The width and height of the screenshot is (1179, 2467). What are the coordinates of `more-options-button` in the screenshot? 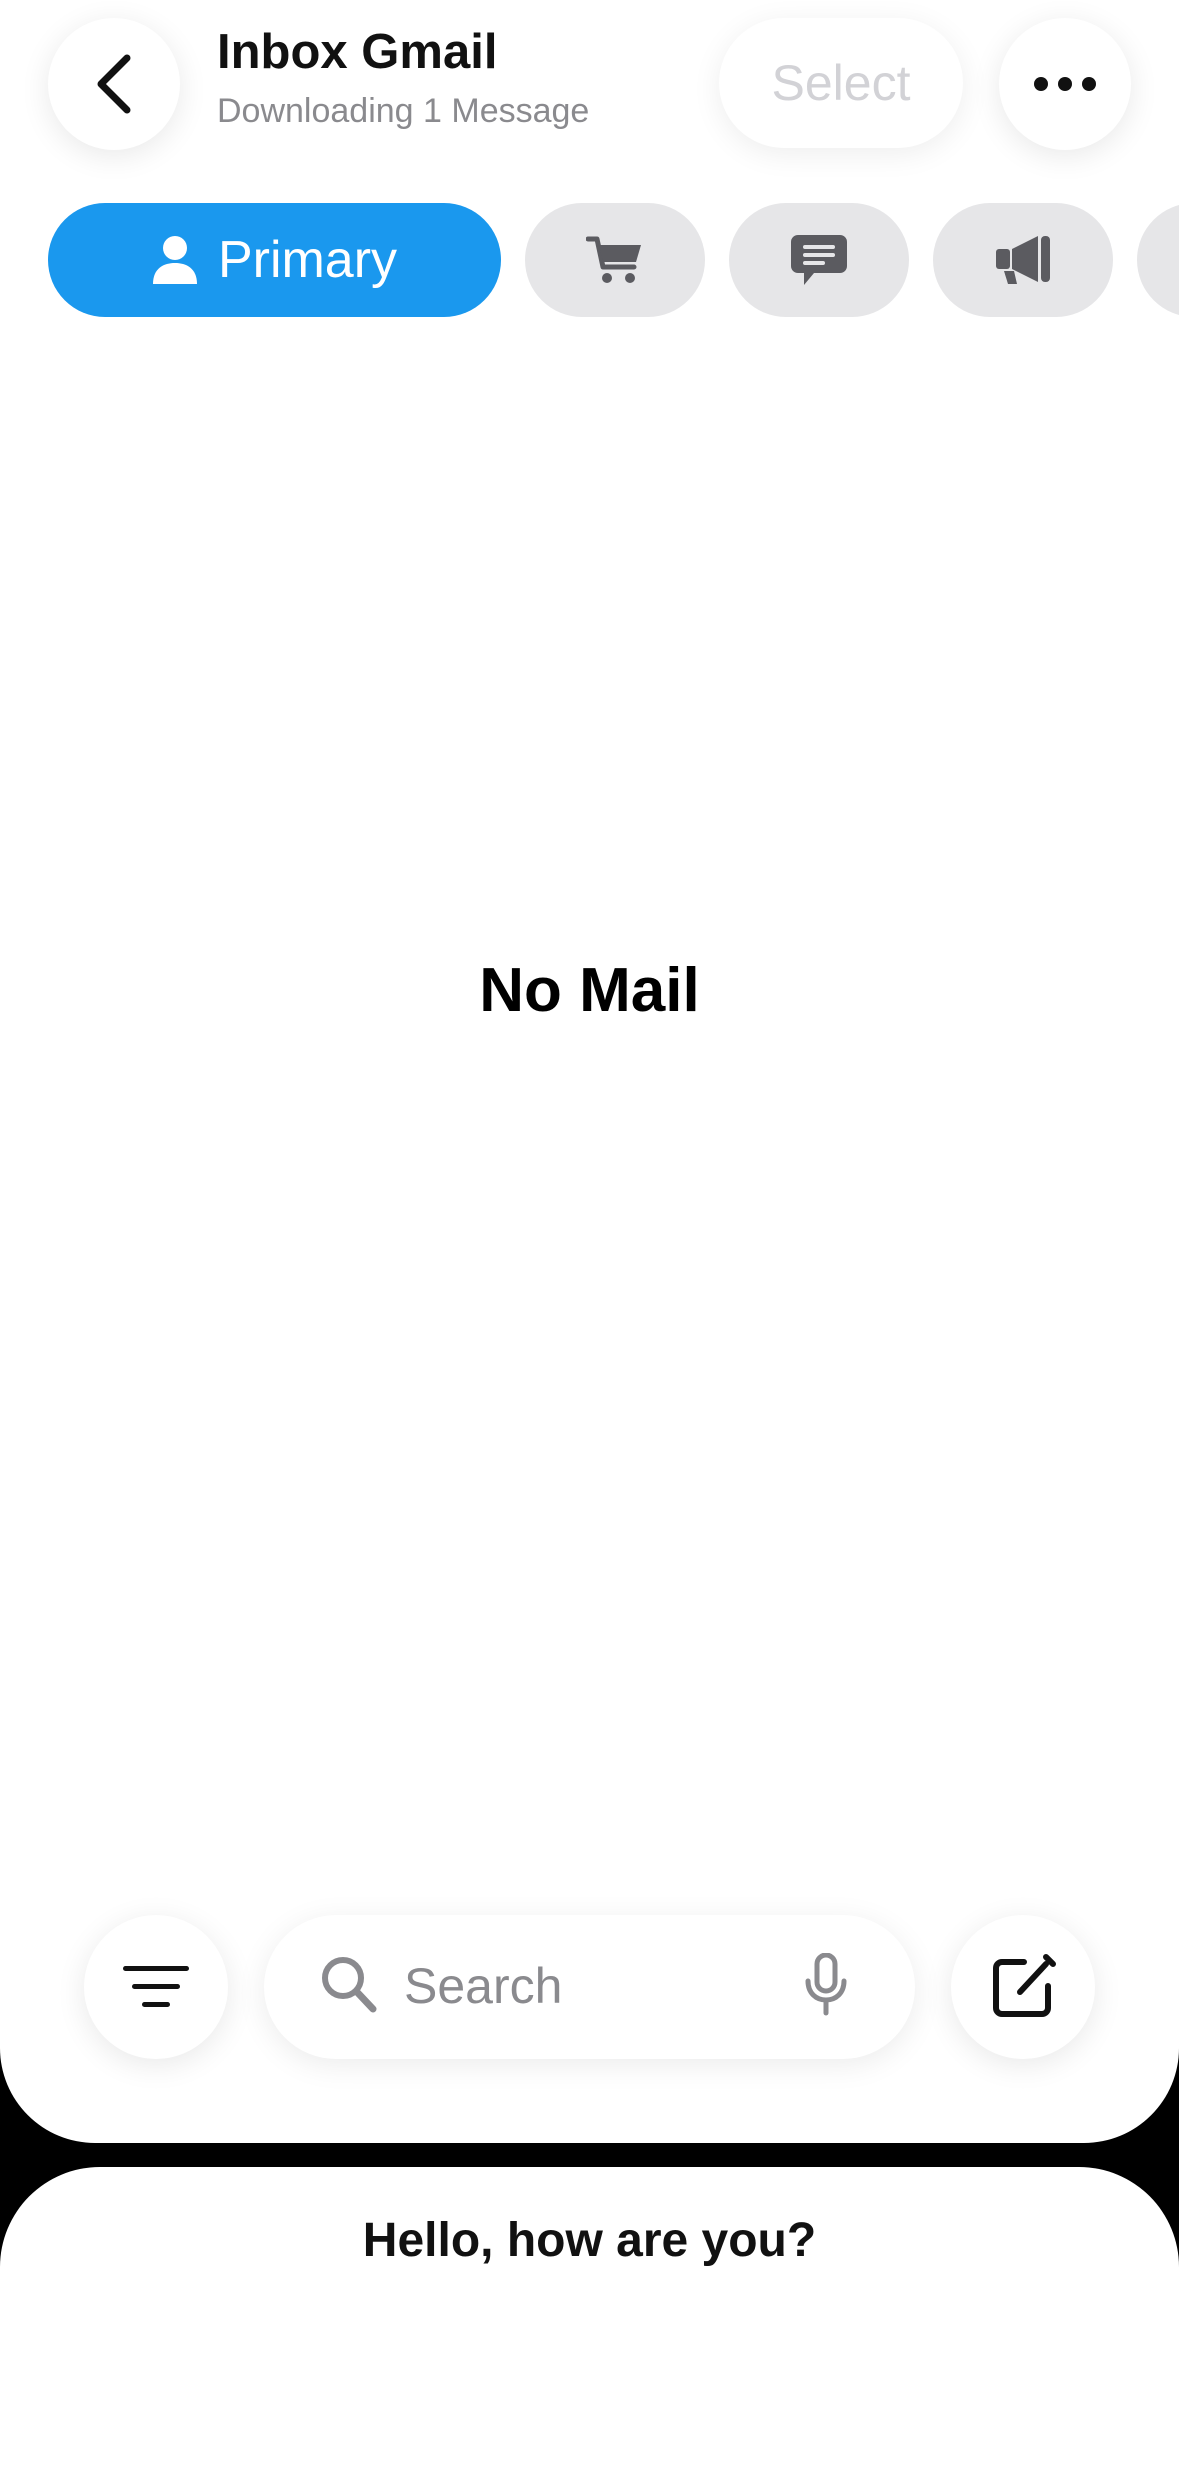 It's located at (1065, 84).